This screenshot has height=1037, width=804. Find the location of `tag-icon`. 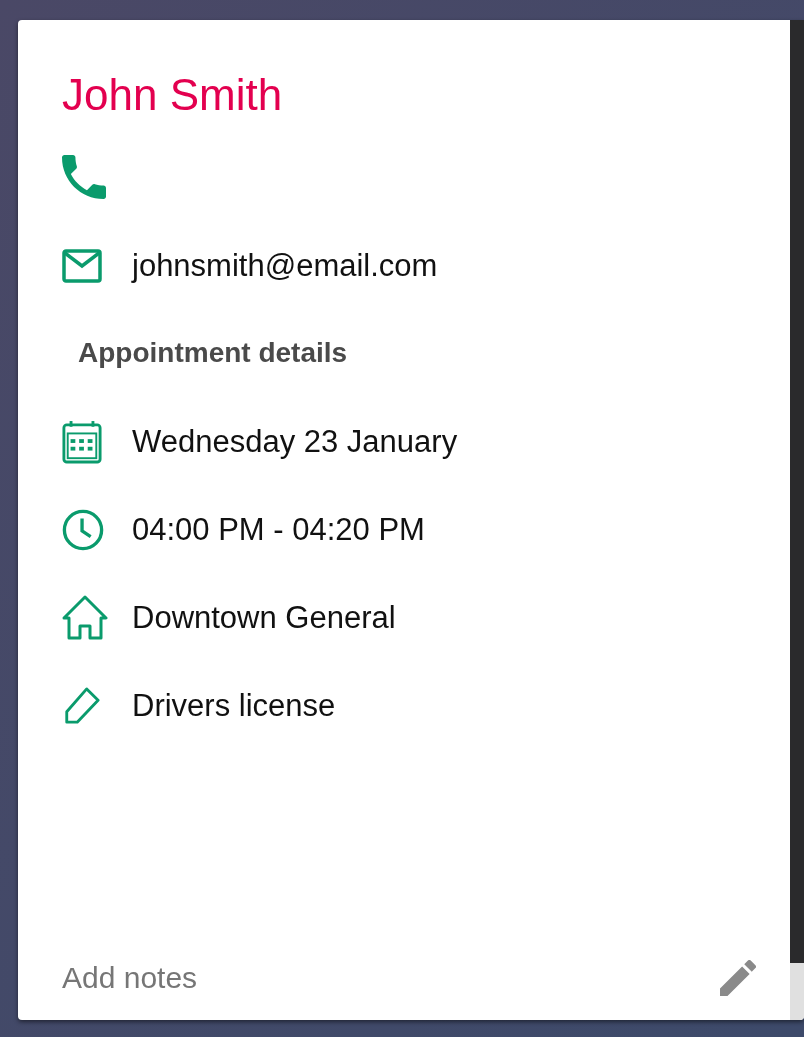

tag-icon is located at coordinates (81, 706).